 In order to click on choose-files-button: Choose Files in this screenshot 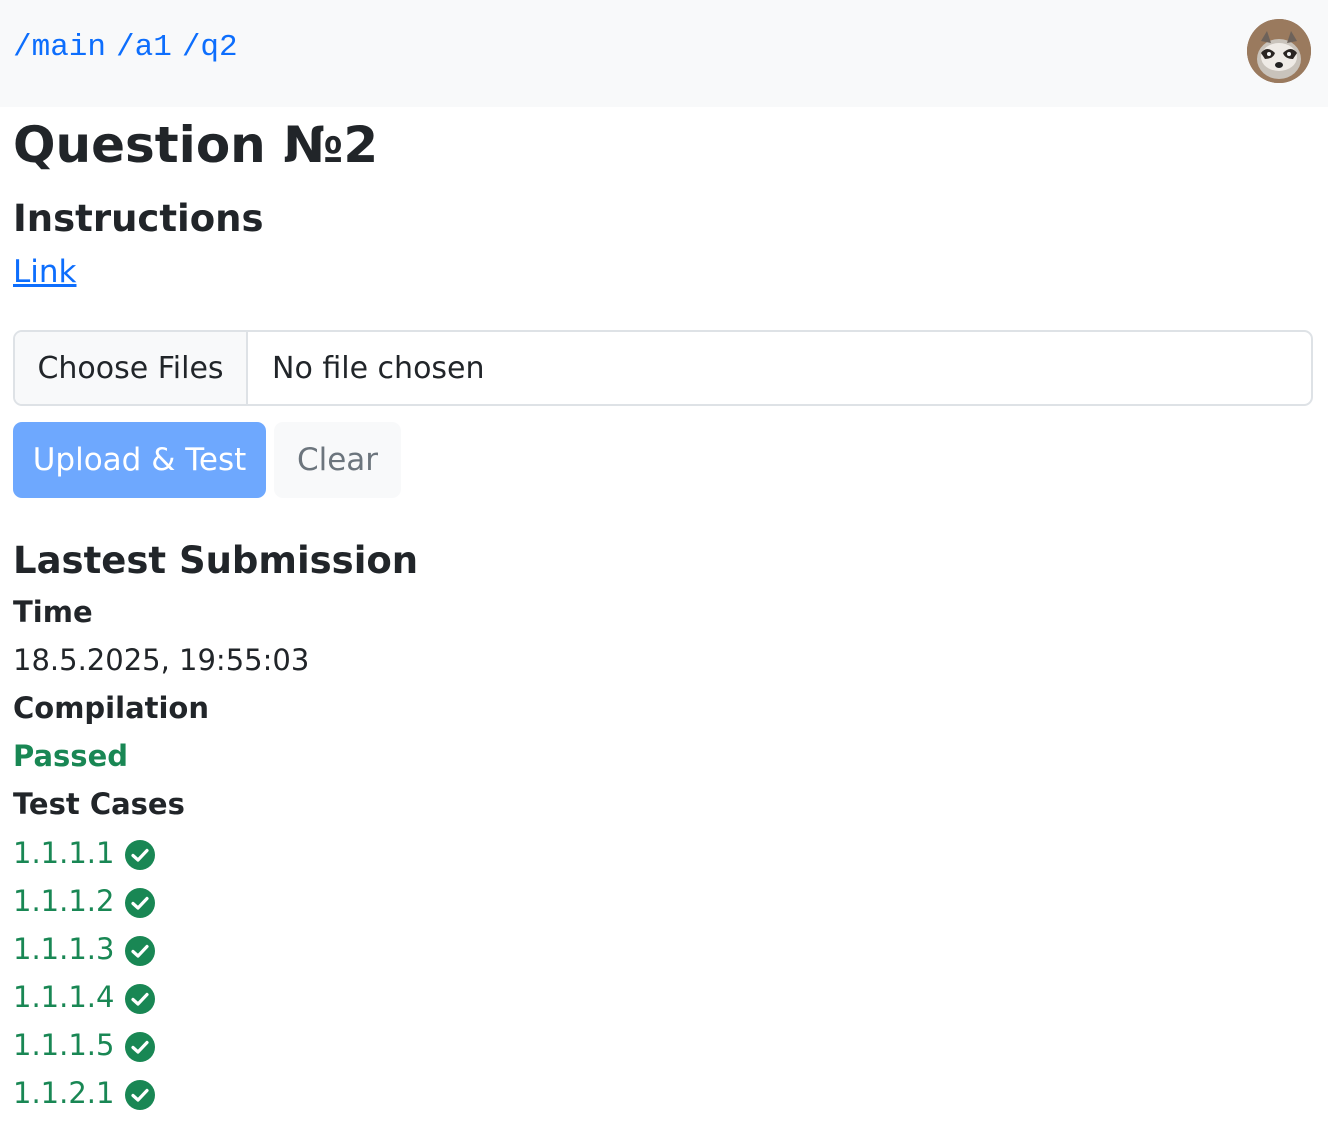, I will do `click(131, 368)`.